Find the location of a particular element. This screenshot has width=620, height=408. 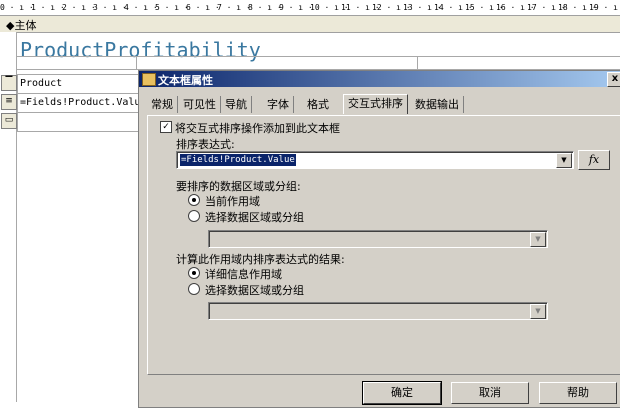

evaluate-select-radio is located at coordinates (194, 289).